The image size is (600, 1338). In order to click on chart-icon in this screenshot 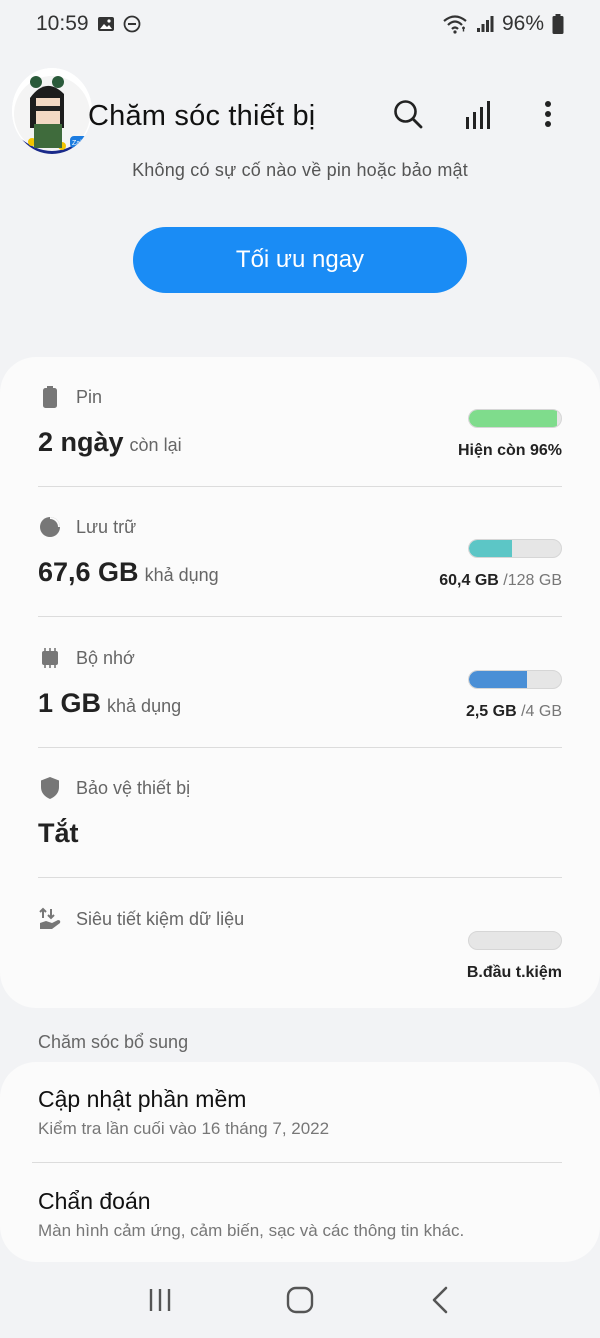, I will do `click(478, 115)`.